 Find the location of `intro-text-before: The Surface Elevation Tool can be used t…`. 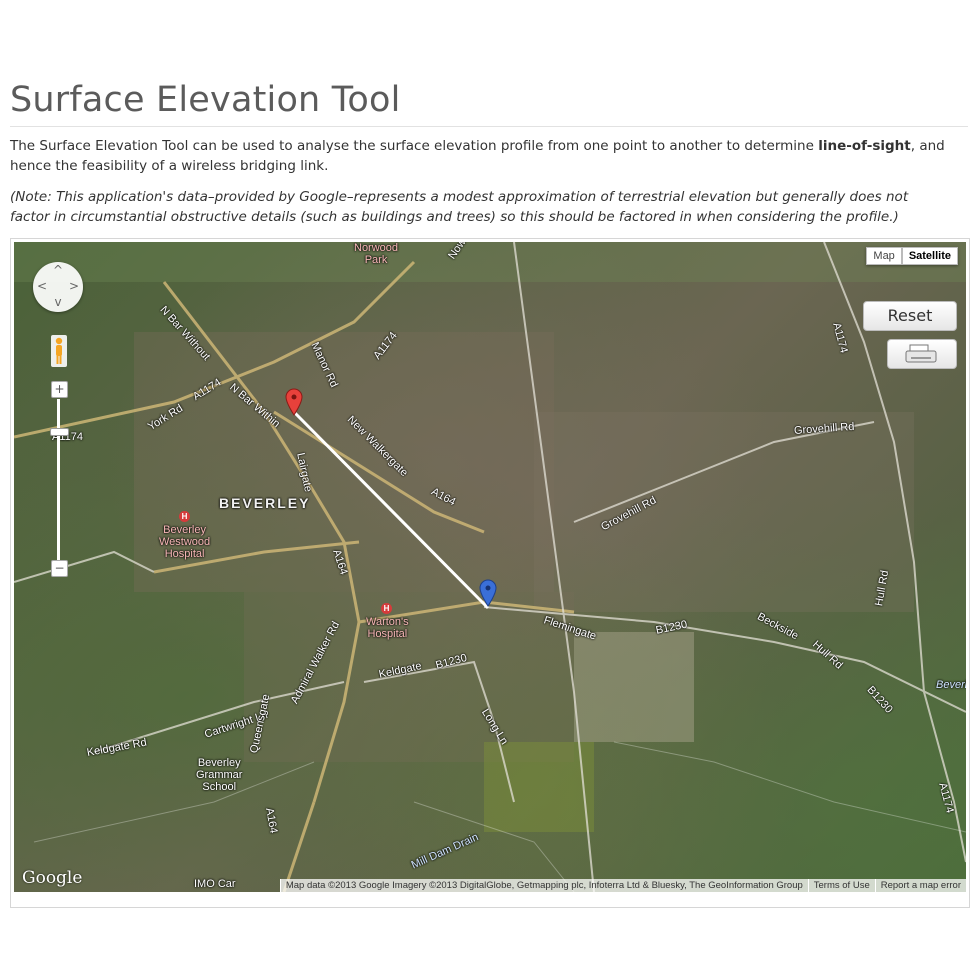

intro-text-before: The Surface Elevation Tool can be used t… is located at coordinates (414, 146).